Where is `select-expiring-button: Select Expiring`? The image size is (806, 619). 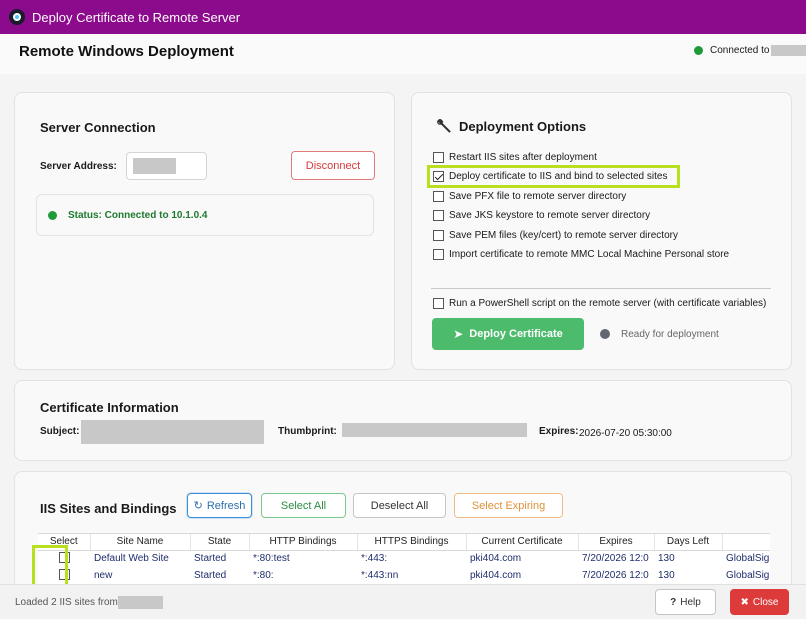
select-expiring-button: Select Expiring is located at coordinates (508, 505).